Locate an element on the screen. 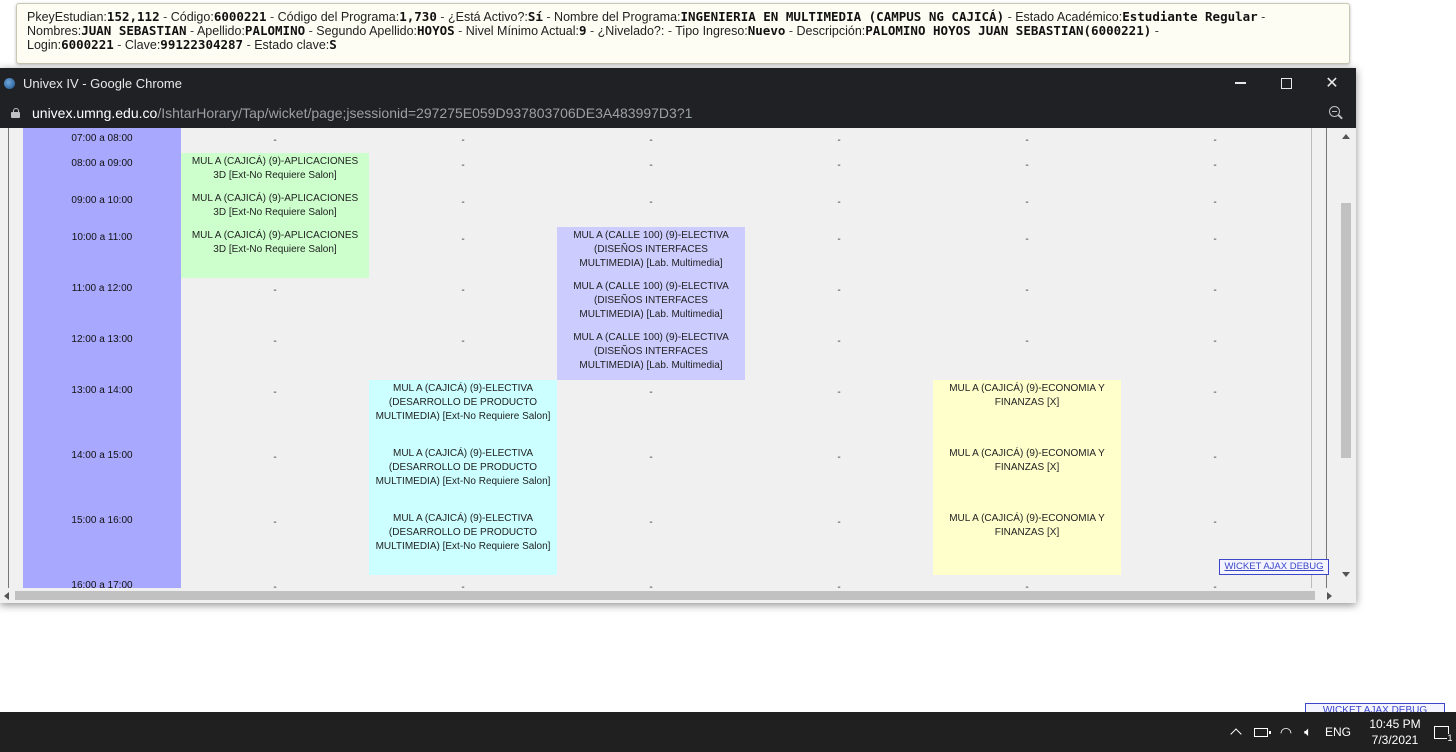  frame-border-right is located at coordinates (1326, 358).